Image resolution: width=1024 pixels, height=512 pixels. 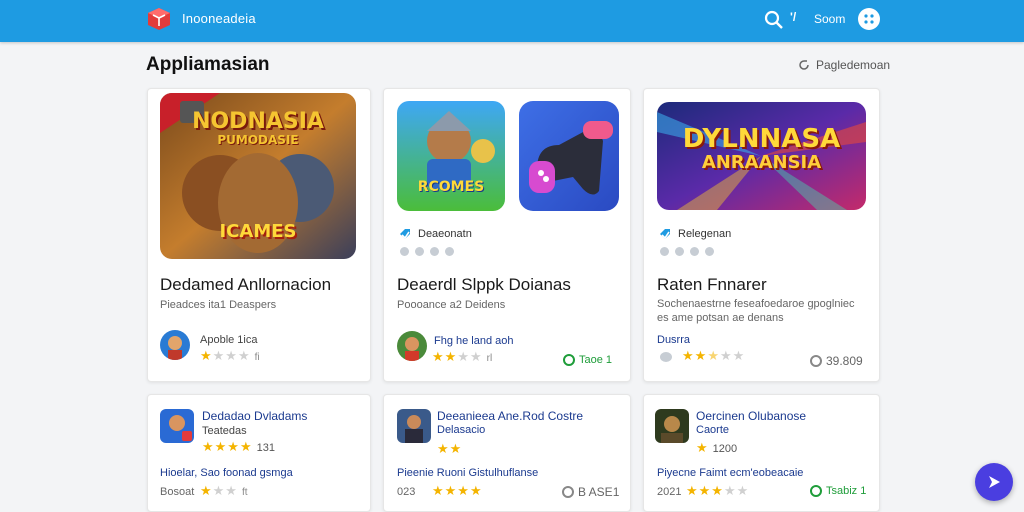 I want to click on status-badge: Taoe 1, so click(x=587, y=360).